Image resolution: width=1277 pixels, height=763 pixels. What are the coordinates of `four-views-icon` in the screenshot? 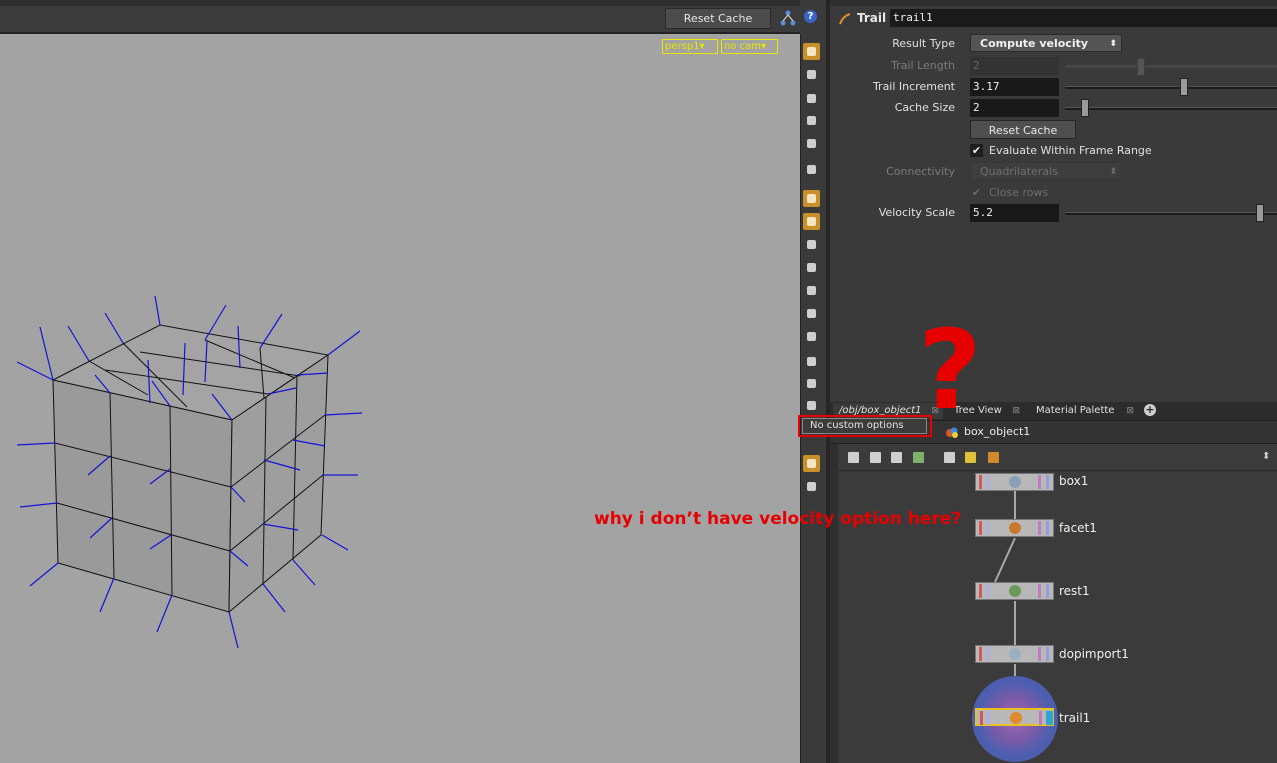 It's located at (811, 463).